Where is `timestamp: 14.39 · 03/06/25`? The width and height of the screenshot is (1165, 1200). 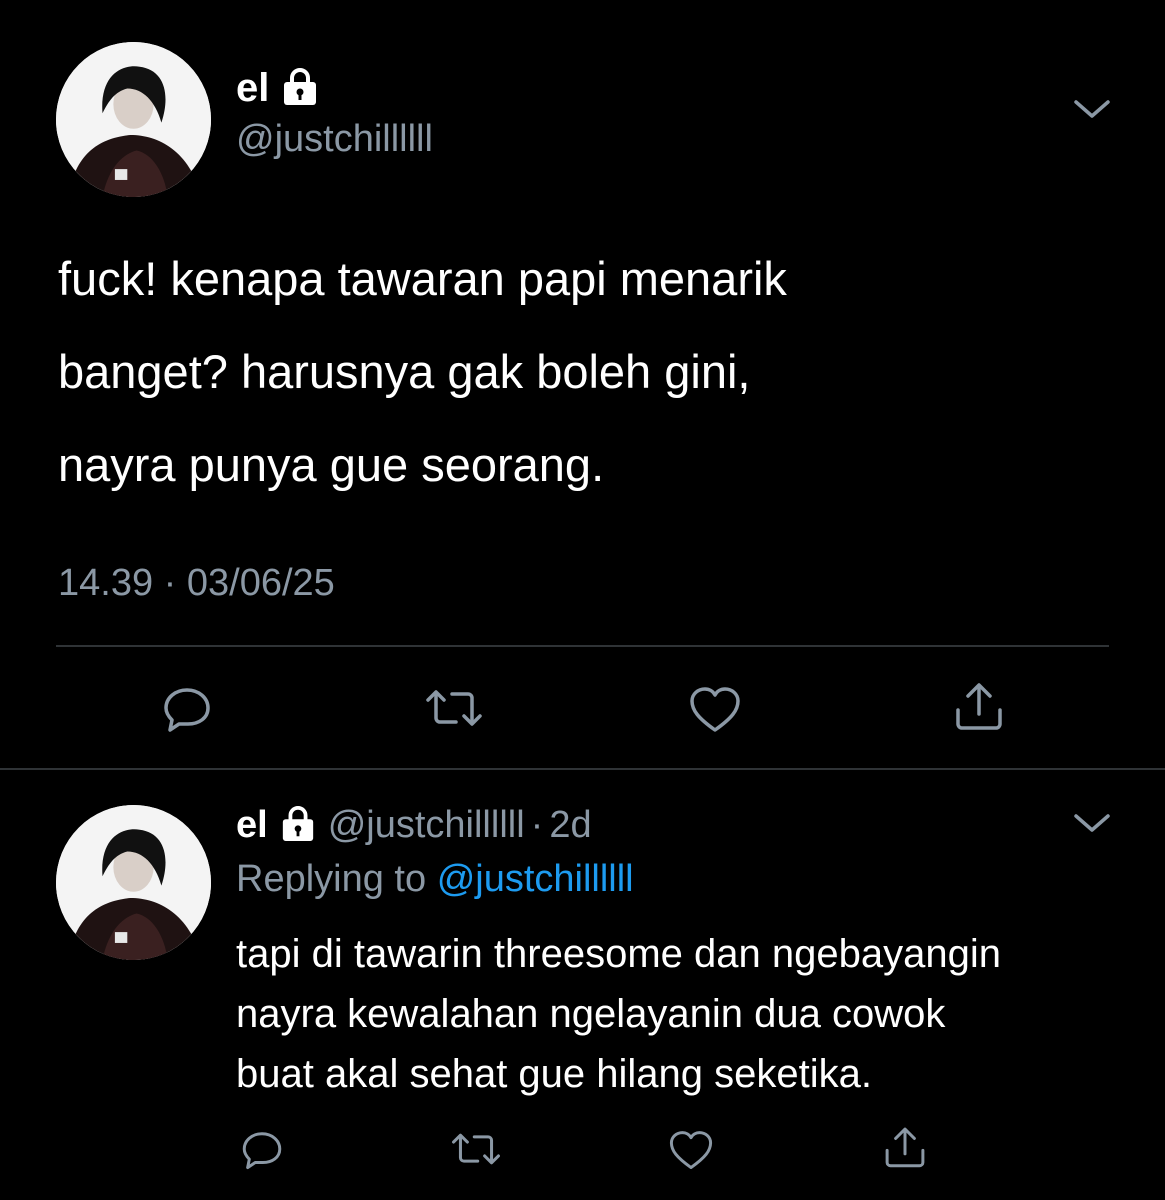
timestamp: 14.39 · 03/06/25 is located at coordinates (196, 583).